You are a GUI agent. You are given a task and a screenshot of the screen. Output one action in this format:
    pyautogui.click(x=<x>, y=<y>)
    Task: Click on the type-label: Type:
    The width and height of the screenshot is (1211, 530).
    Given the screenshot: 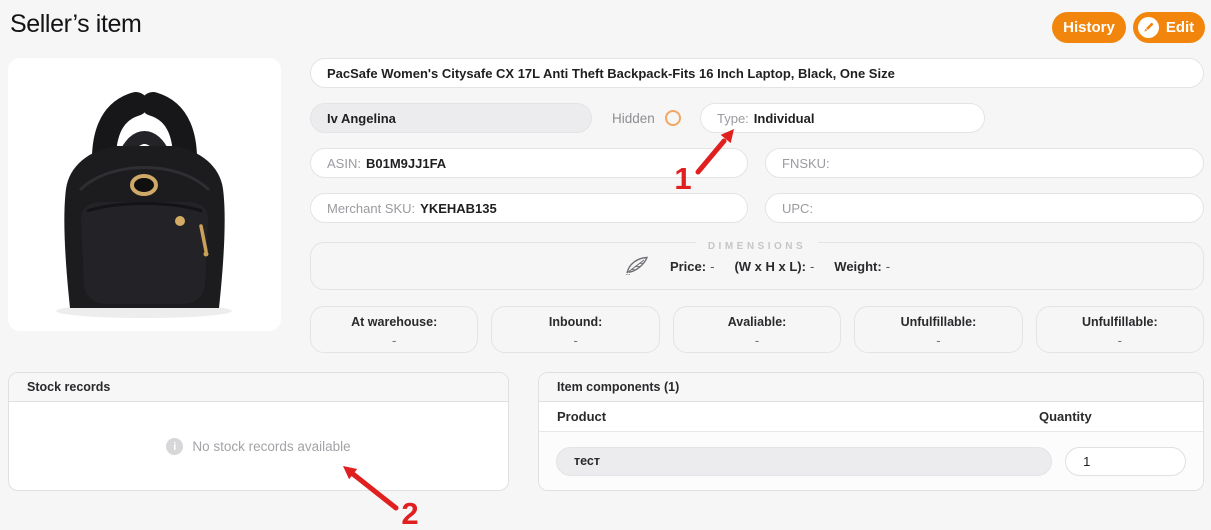 What is the action you would take?
    pyautogui.click(x=733, y=118)
    